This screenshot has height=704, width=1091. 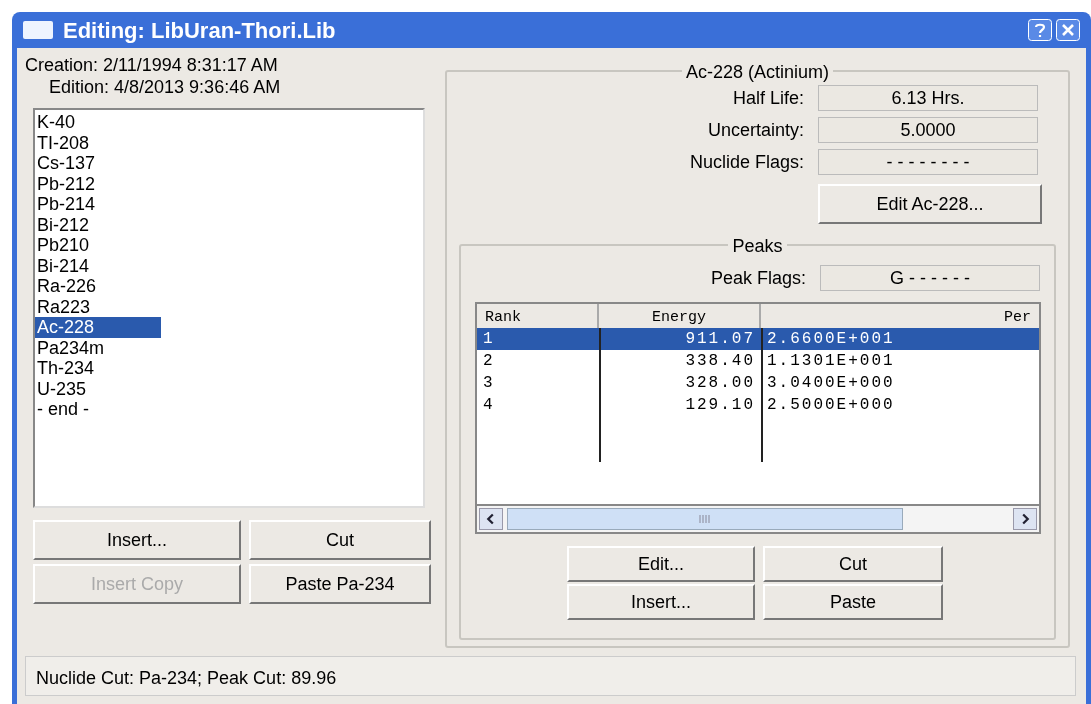 I want to click on list-item: - end -, so click(x=63, y=409).